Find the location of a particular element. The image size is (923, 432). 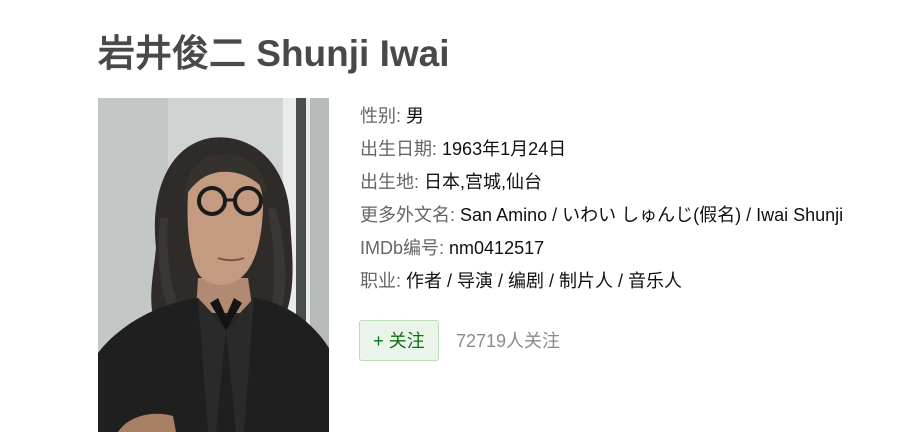

info-value: 1963年1月24日 is located at coordinates (504, 149).